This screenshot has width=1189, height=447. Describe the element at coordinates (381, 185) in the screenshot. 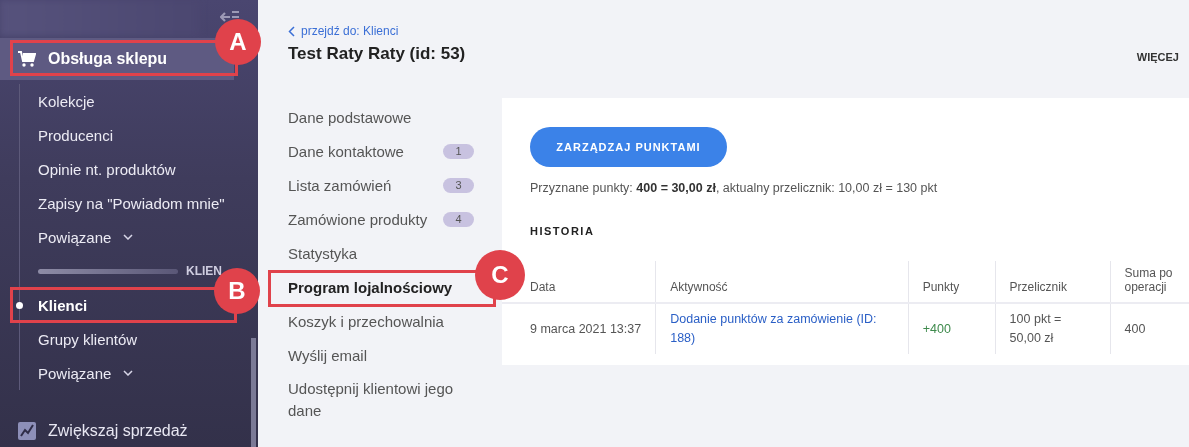

I see `nav-item: Lista zamówień 3` at that location.